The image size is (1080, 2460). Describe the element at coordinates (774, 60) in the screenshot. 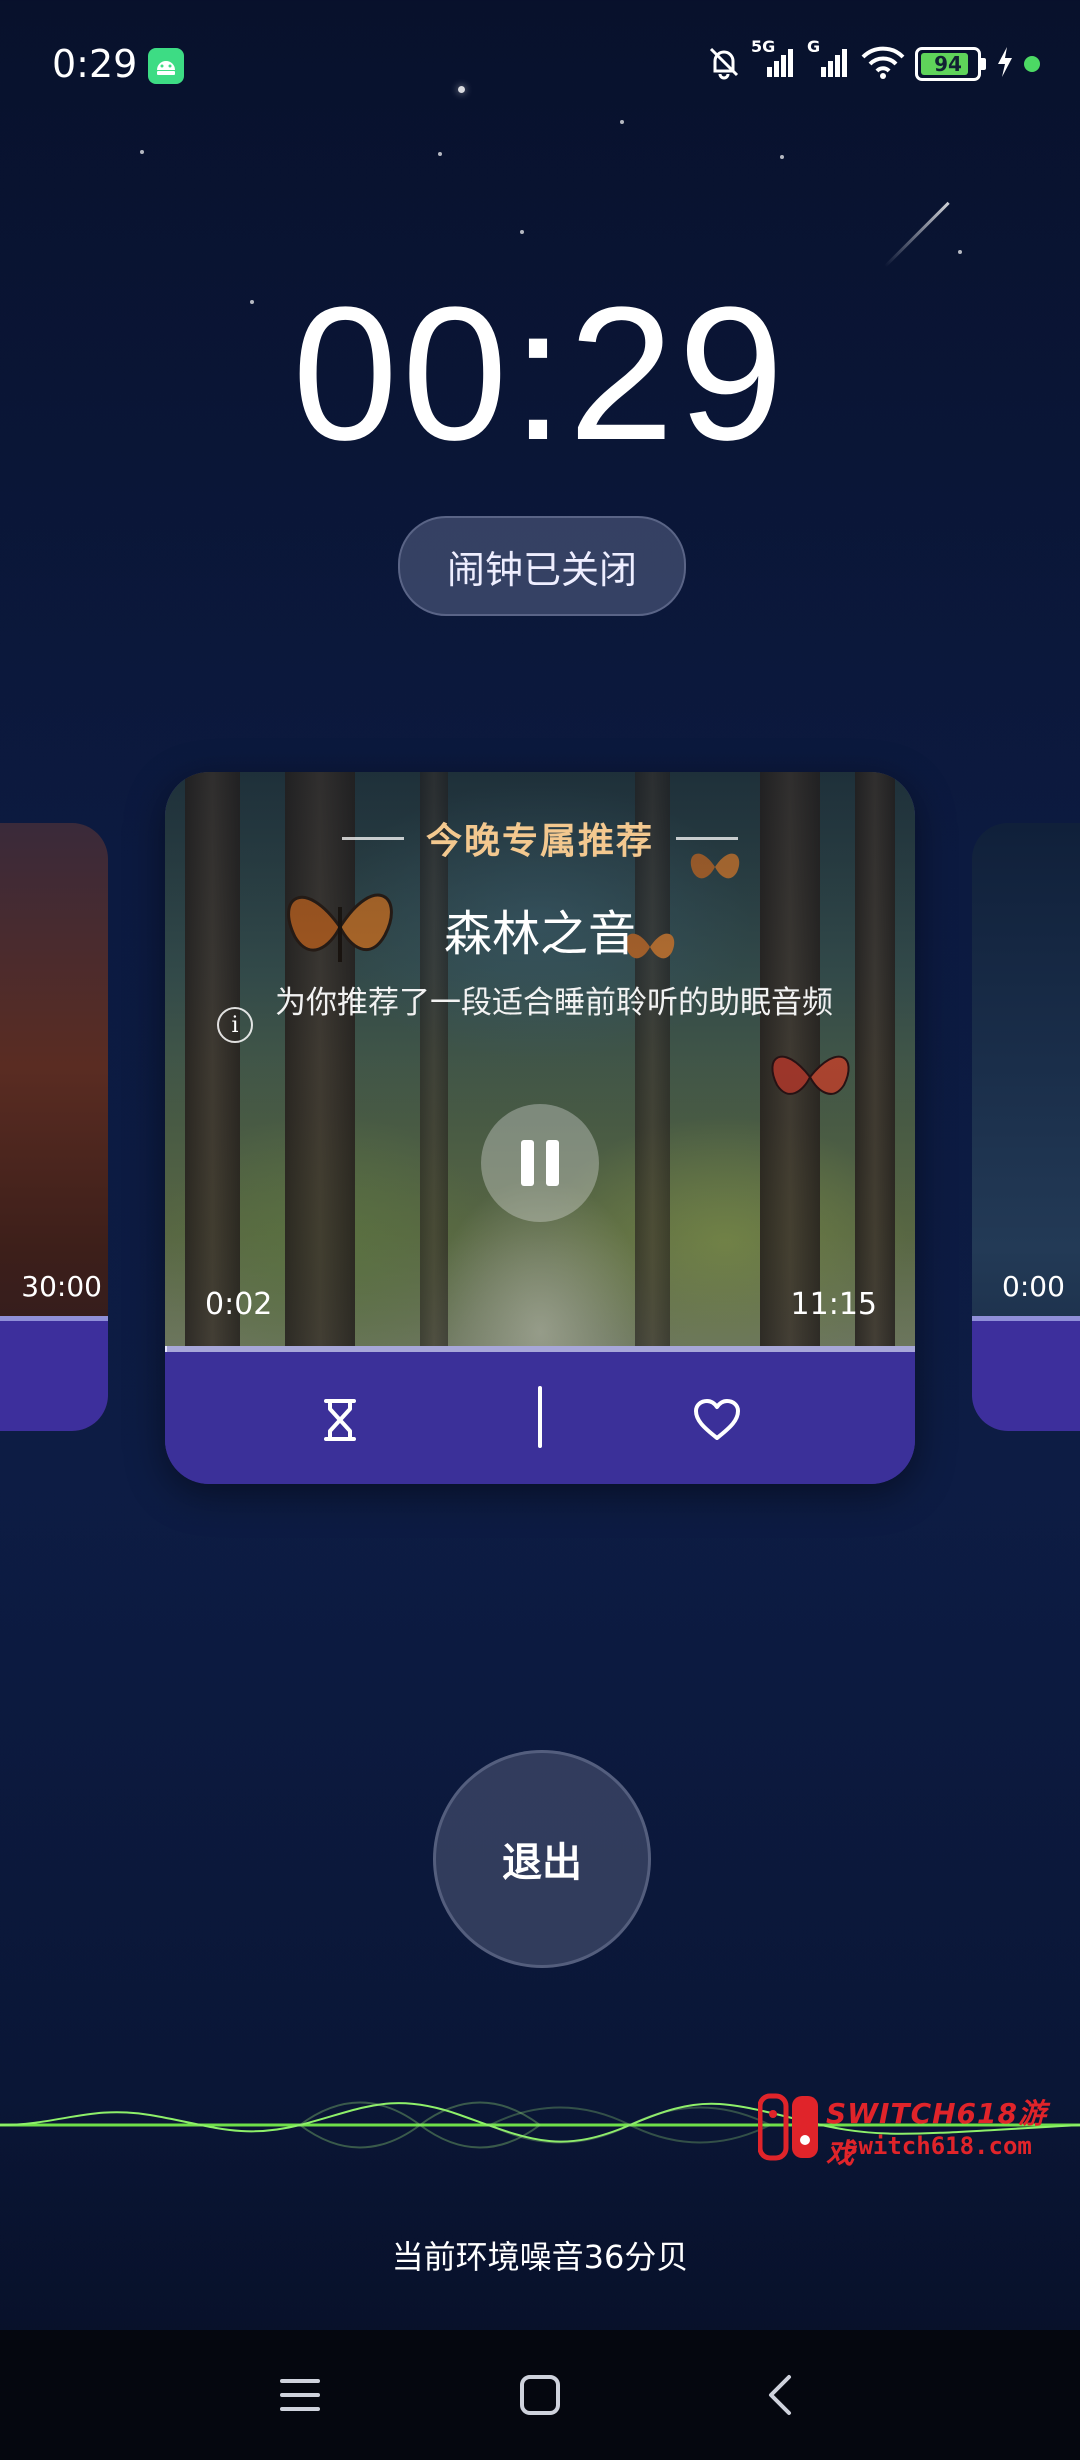

I see `signal-5g-icon: 5G` at that location.